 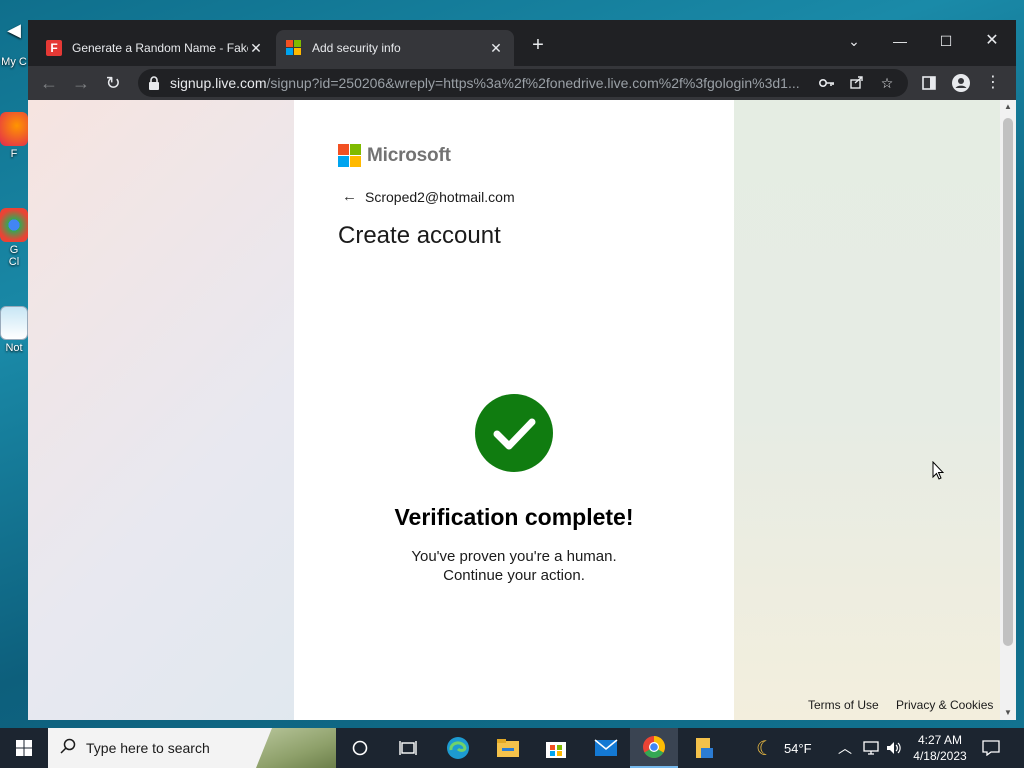 What do you see at coordinates (900, 41) in the screenshot?
I see `minimize-button: —` at bounding box center [900, 41].